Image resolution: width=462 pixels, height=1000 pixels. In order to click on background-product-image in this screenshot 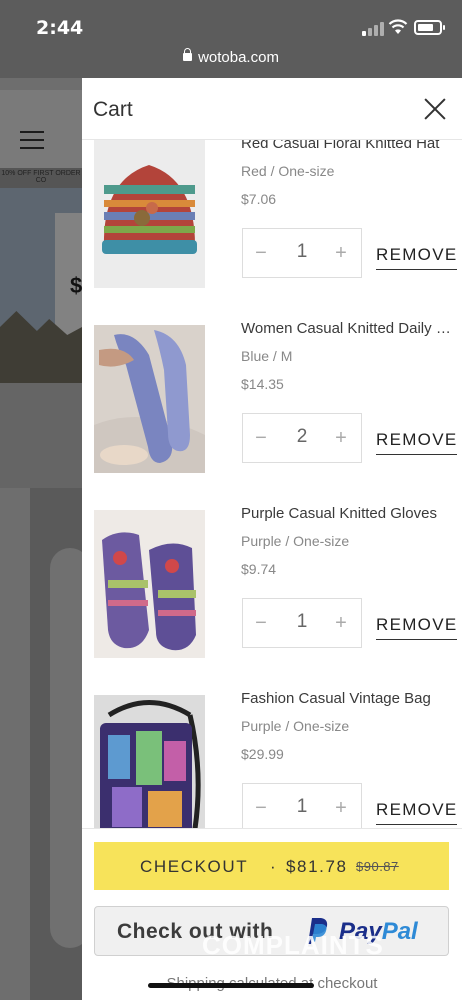, I will do `click(56, 744)`.